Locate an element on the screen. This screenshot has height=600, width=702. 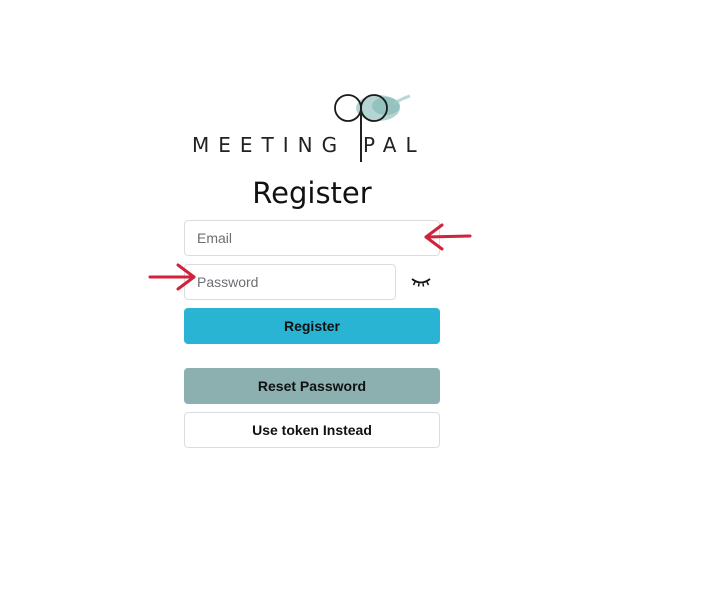
meetingpal-logo: MEETING PAL is located at coordinates (313, 128).